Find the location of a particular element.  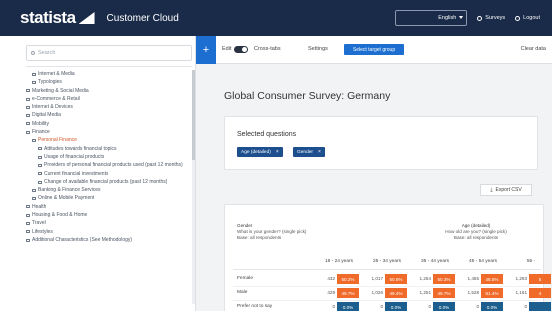

table-column-header: 25 - 34 years is located at coordinates (387, 261).